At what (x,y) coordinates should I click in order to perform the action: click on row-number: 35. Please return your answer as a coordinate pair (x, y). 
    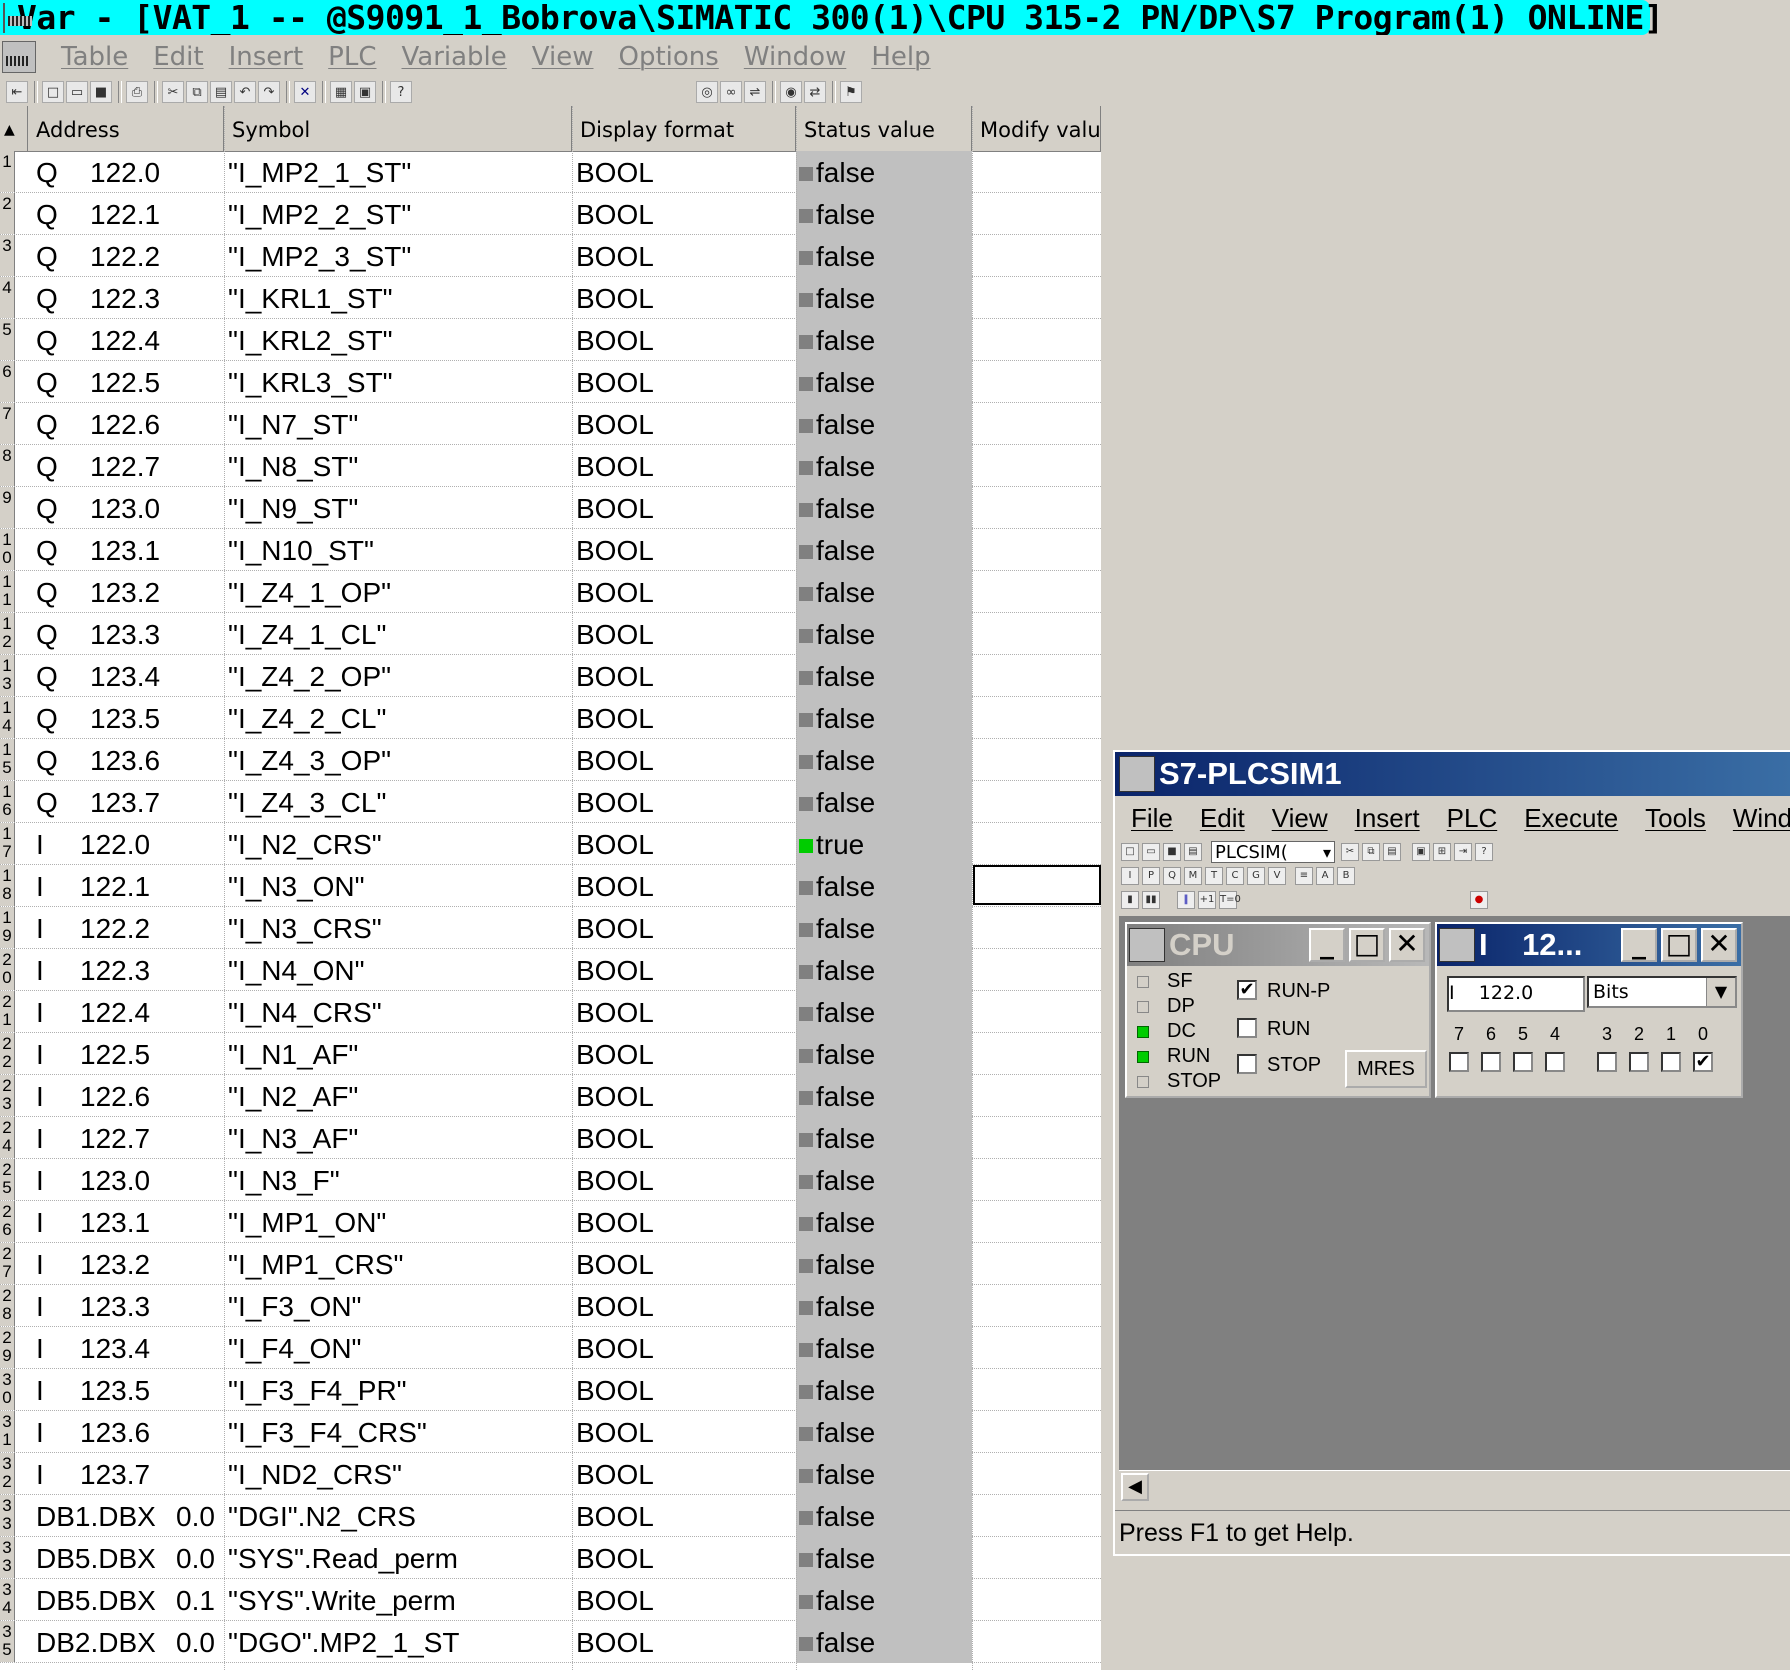
    Looking at the image, I should click on (7, 1641).